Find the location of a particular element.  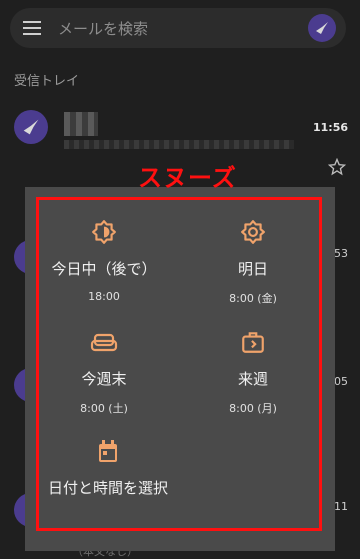

option-time: 18:00 is located at coordinates (104, 296).